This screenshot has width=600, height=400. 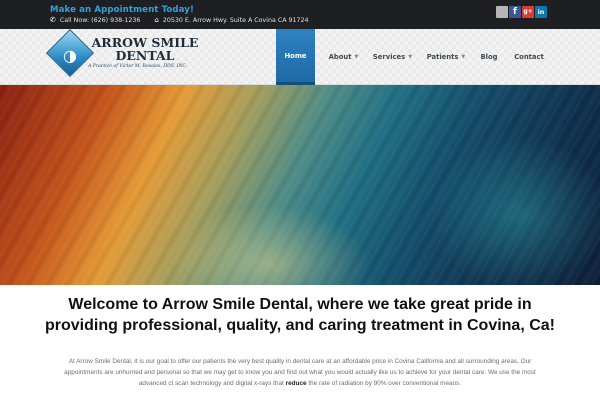 I want to click on nav-patients-label: Patients, so click(x=442, y=57).